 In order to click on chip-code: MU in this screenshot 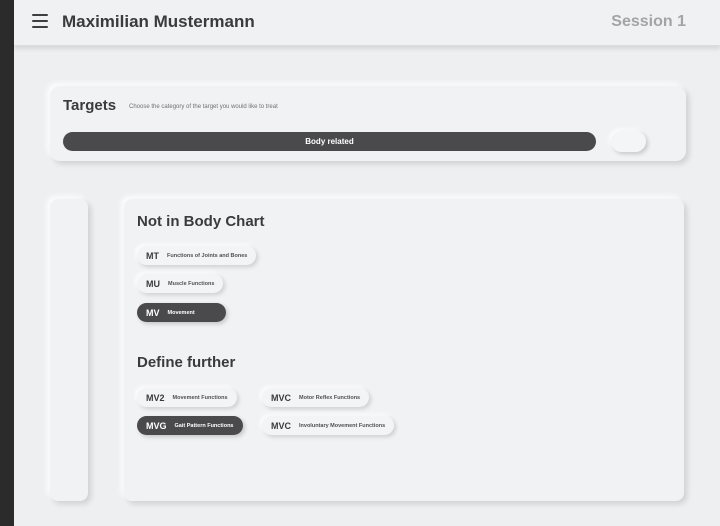, I will do `click(153, 283)`.